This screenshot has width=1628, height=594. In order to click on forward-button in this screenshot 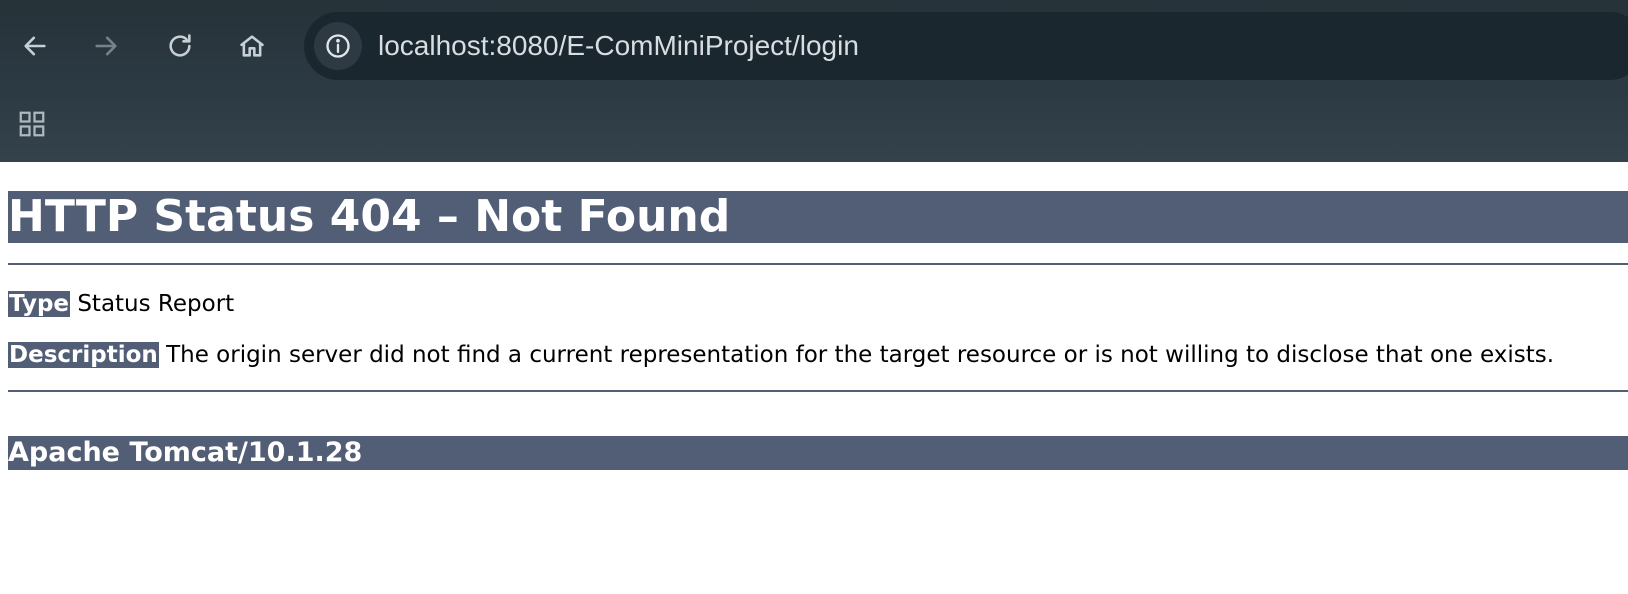, I will do `click(106, 46)`.